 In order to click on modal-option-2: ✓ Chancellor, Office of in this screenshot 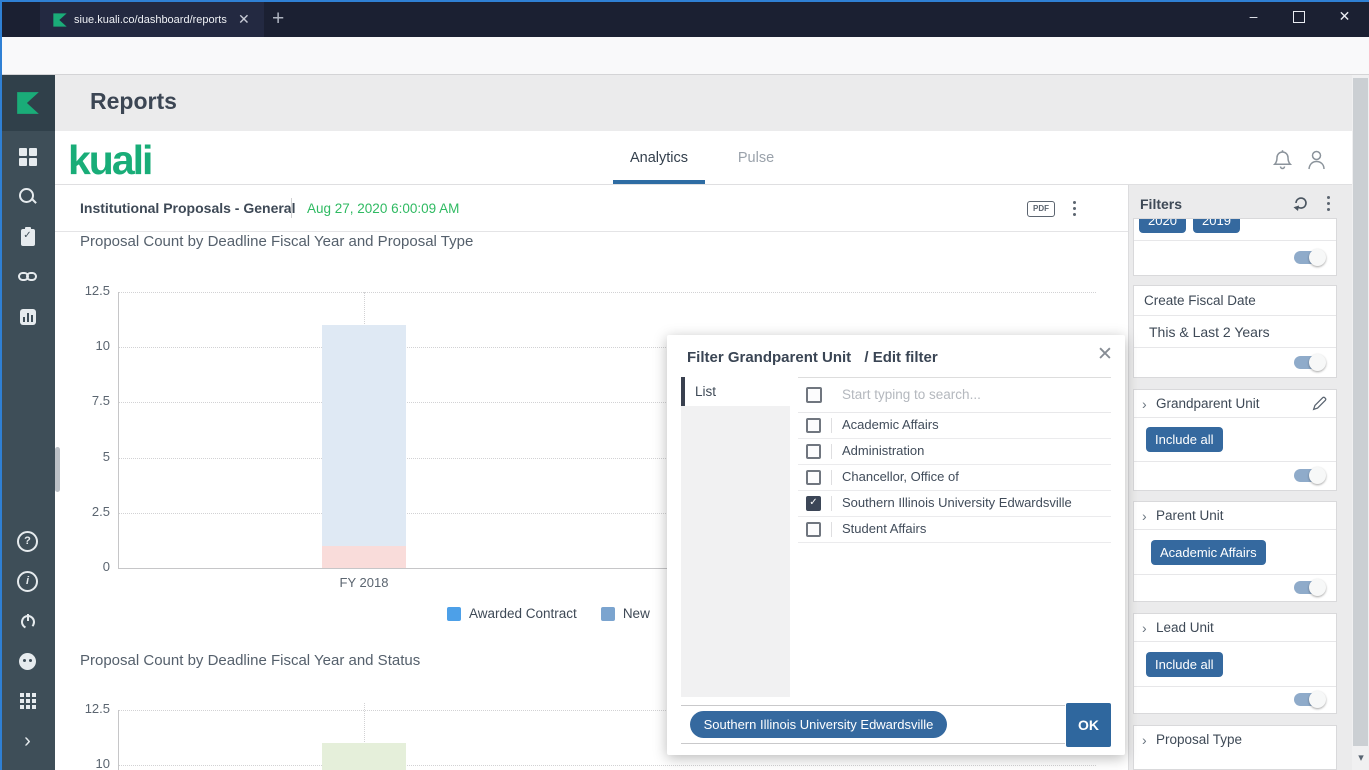, I will do `click(954, 478)`.